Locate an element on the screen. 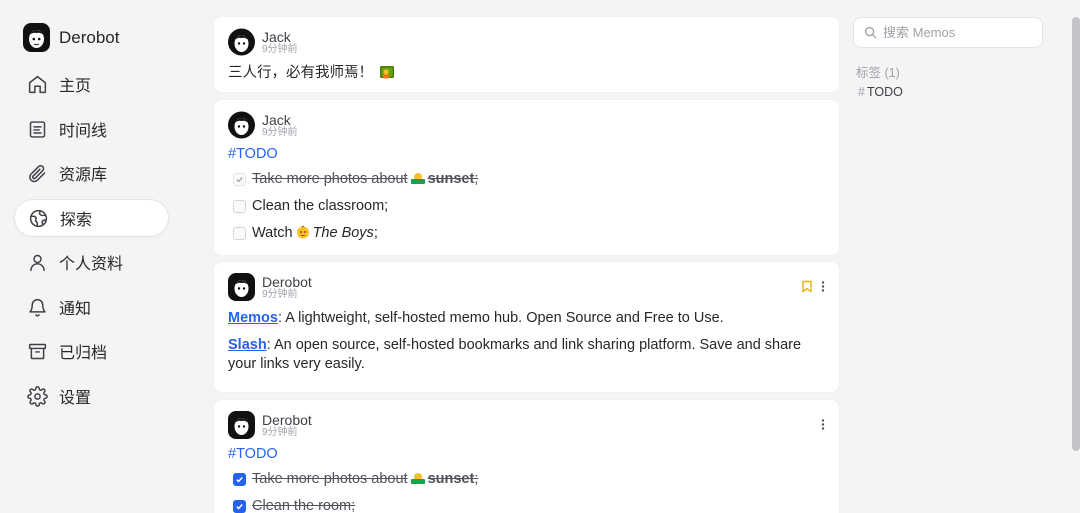  bookmark-icon is located at coordinates (807, 286).